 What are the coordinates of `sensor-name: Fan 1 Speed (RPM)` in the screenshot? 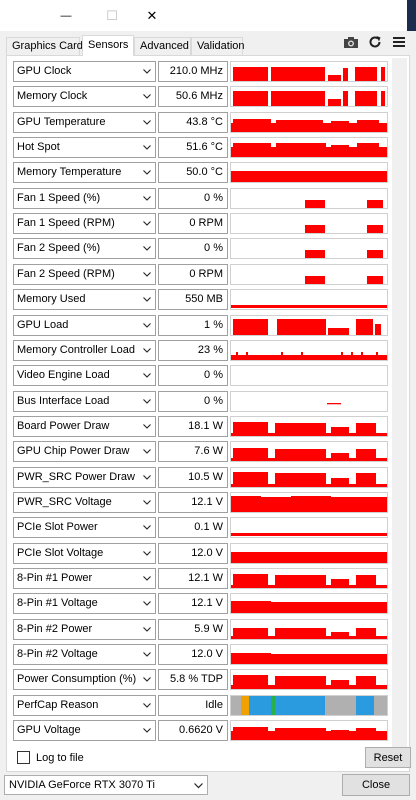 It's located at (66, 223).